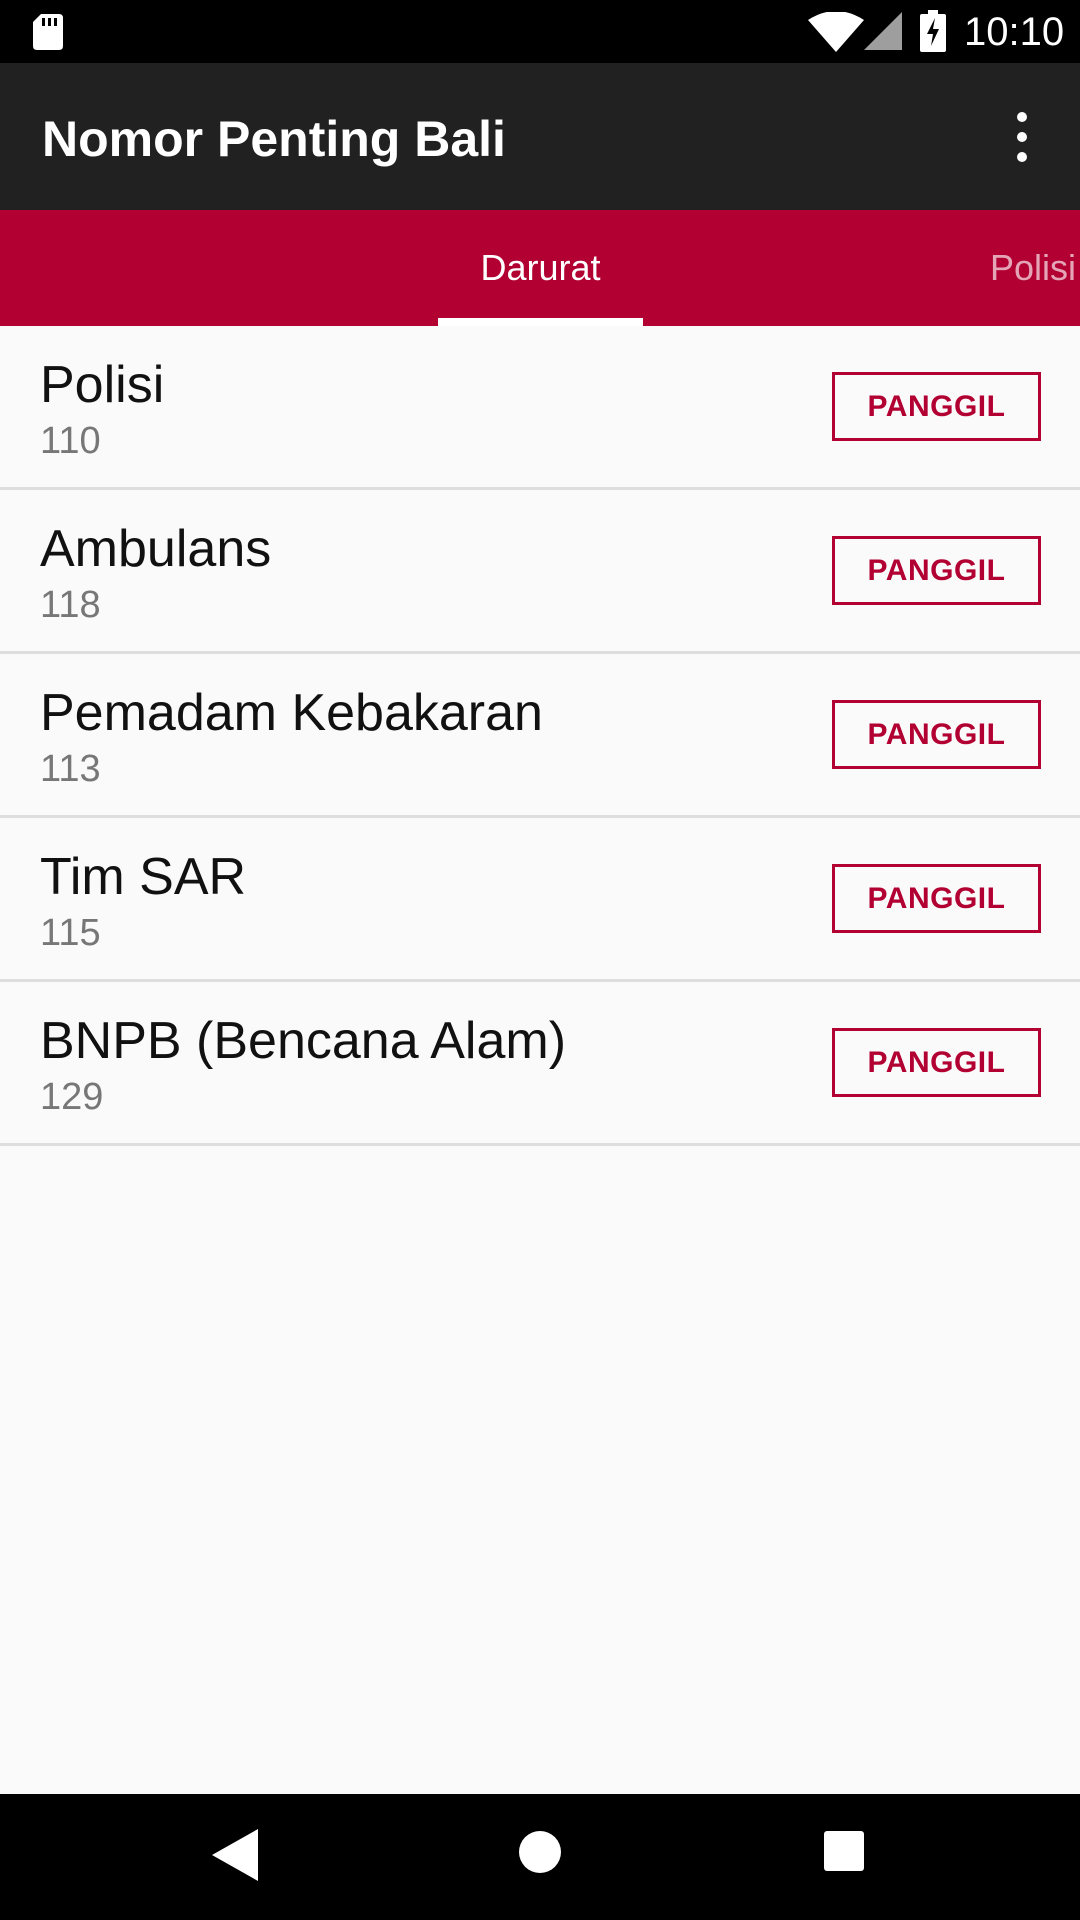 The image size is (1080, 1920). I want to click on contact-name: Tim SAR, so click(143, 877).